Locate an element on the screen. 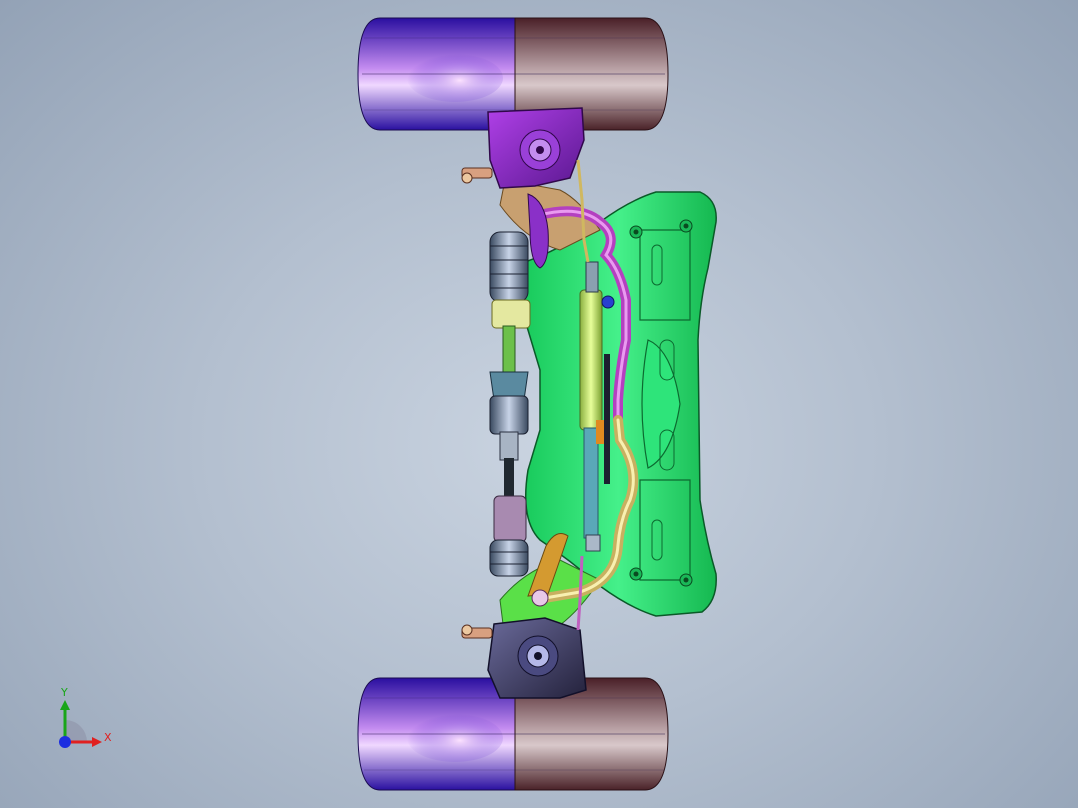 The image size is (1078, 808). axis-y-label: Y is located at coordinates (64, 692).